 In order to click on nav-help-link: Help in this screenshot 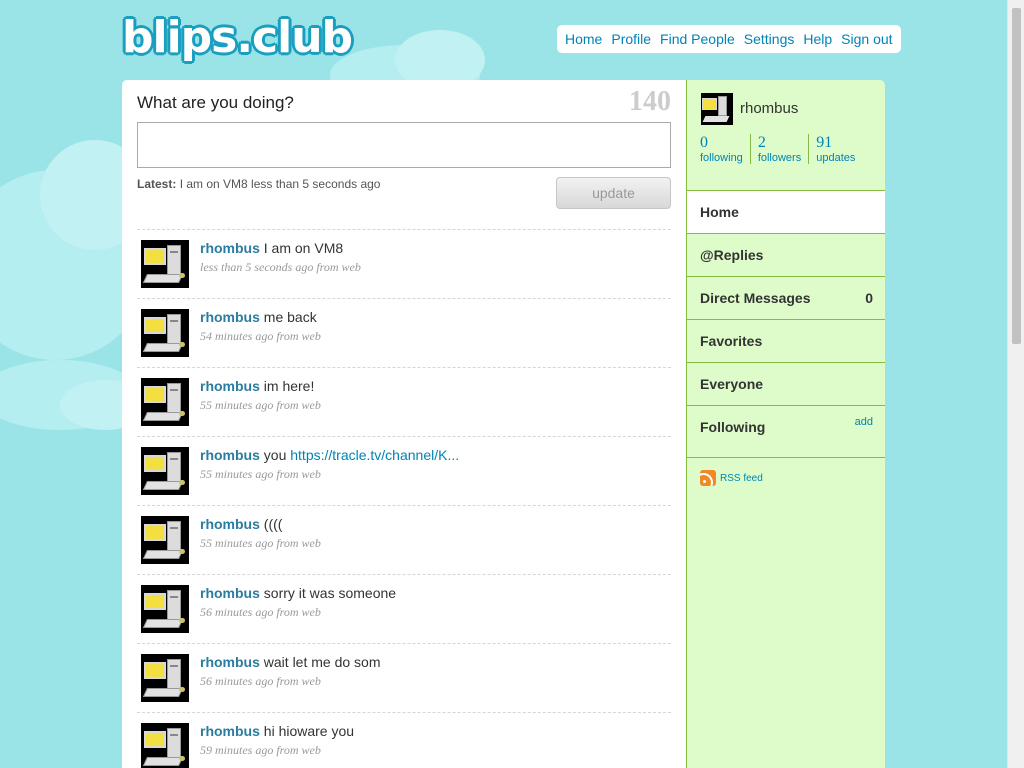, I will do `click(817, 39)`.